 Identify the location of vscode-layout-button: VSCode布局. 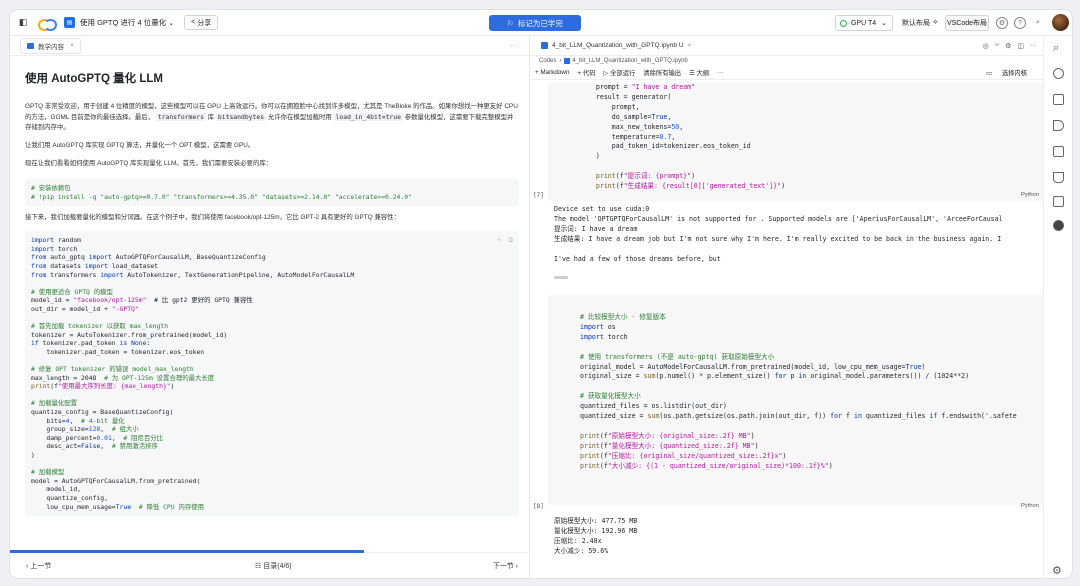
(967, 23).